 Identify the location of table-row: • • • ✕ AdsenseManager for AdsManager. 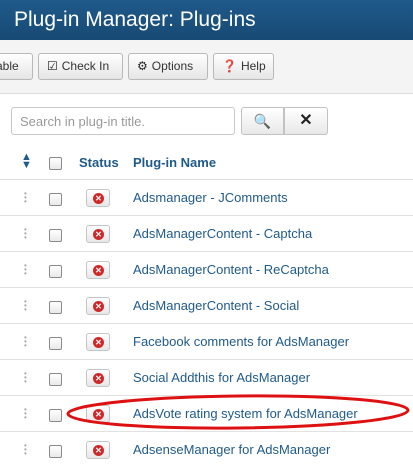
(206, 449).